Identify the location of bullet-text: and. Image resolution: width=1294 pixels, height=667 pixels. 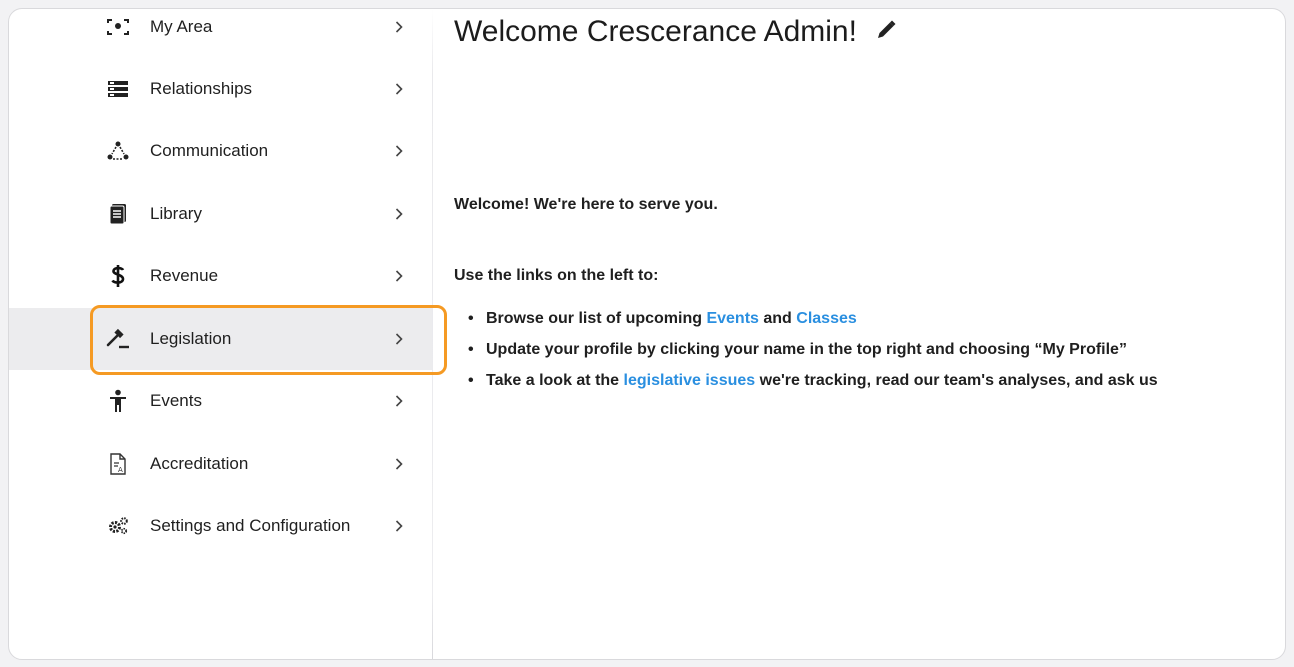
(777, 318).